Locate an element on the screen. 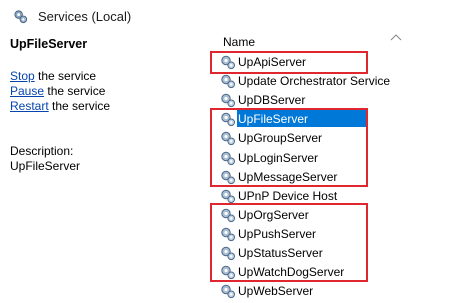  restart-link: Restart is located at coordinates (29, 106).